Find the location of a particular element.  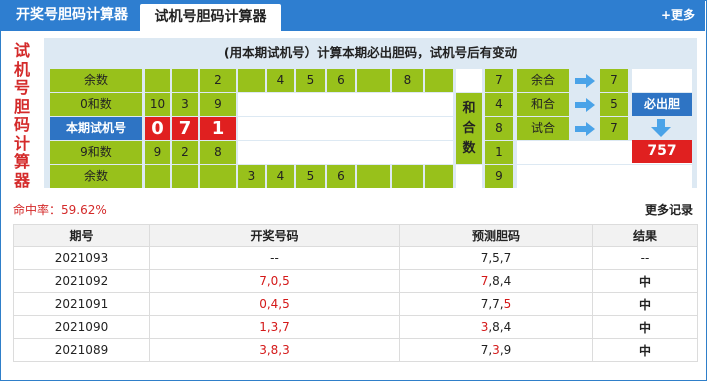

draw-cell: 7,0,5 is located at coordinates (274, 281).